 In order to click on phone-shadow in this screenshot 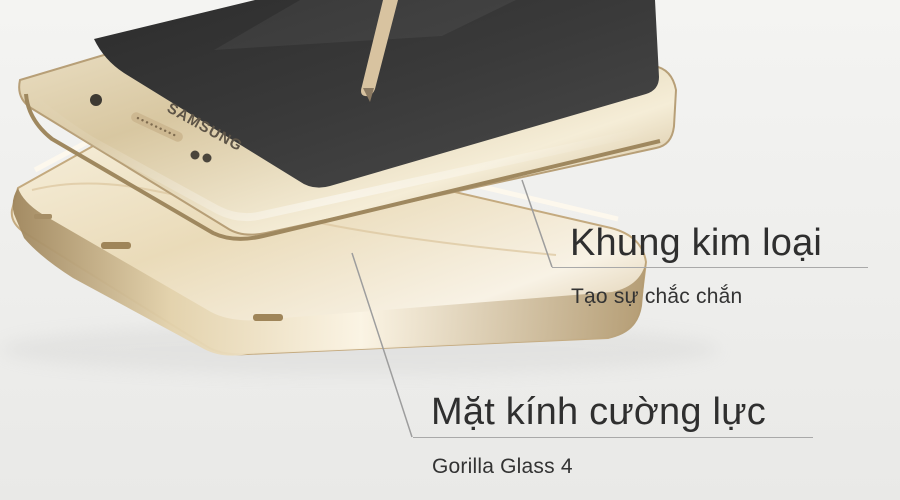, I will do `click(360, 349)`.